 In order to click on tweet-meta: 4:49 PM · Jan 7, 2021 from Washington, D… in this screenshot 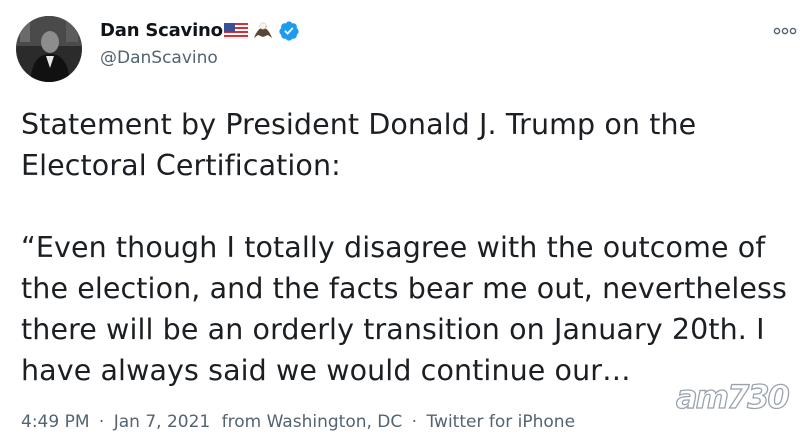, I will do `click(298, 422)`.